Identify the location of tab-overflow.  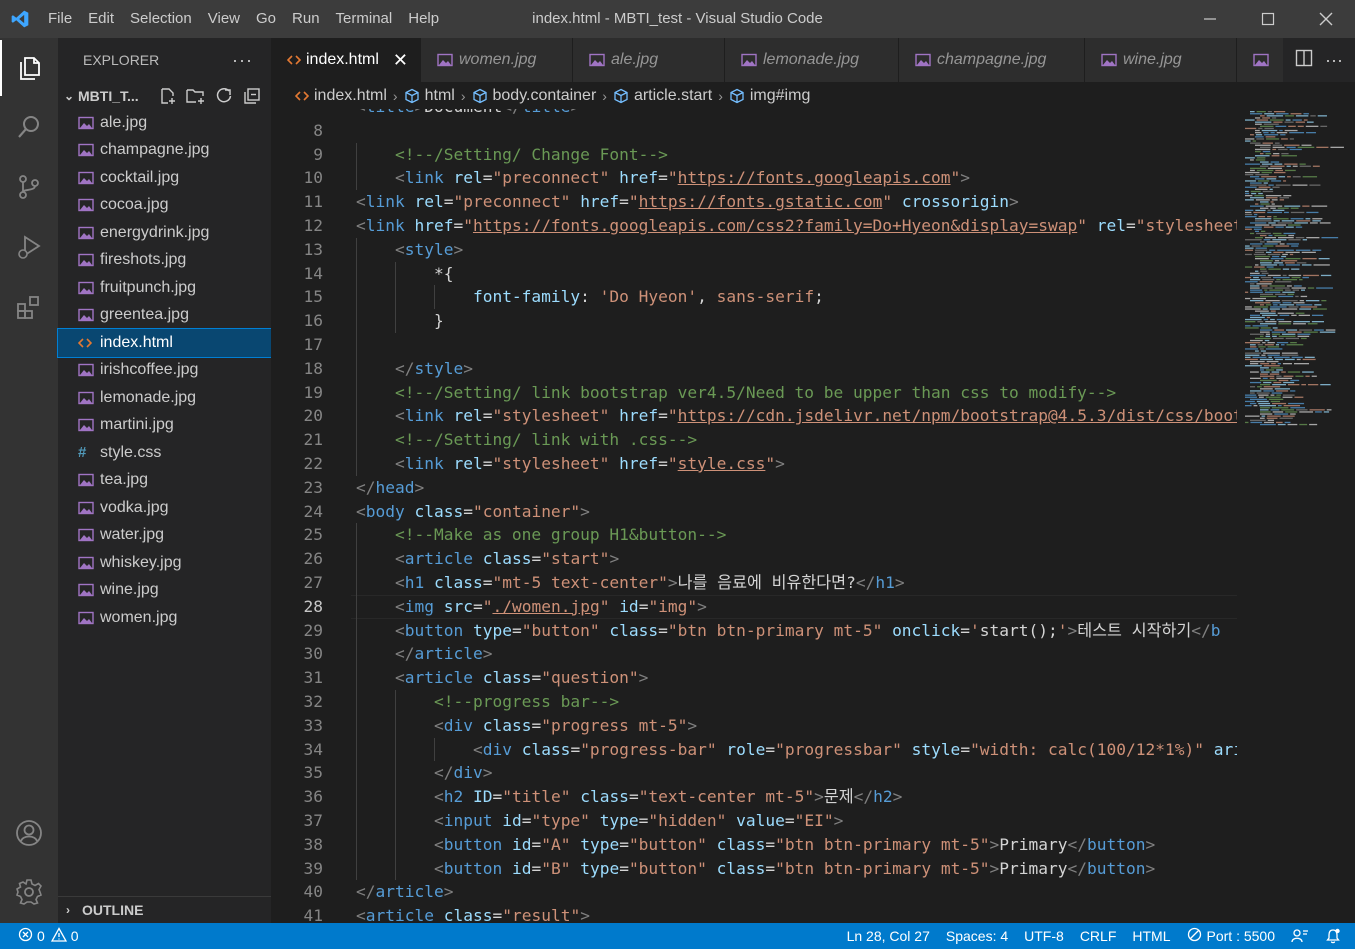
(1262, 60).